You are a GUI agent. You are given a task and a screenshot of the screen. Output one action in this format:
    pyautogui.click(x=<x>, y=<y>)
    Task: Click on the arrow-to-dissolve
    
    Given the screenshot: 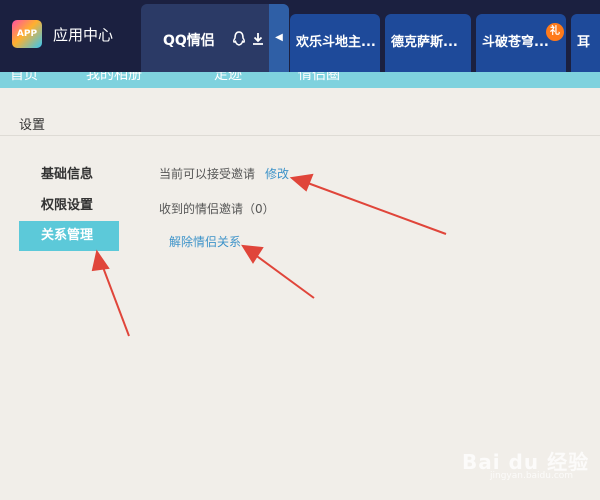 What is the action you would take?
    pyautogui.click(x=284, y=276)
    